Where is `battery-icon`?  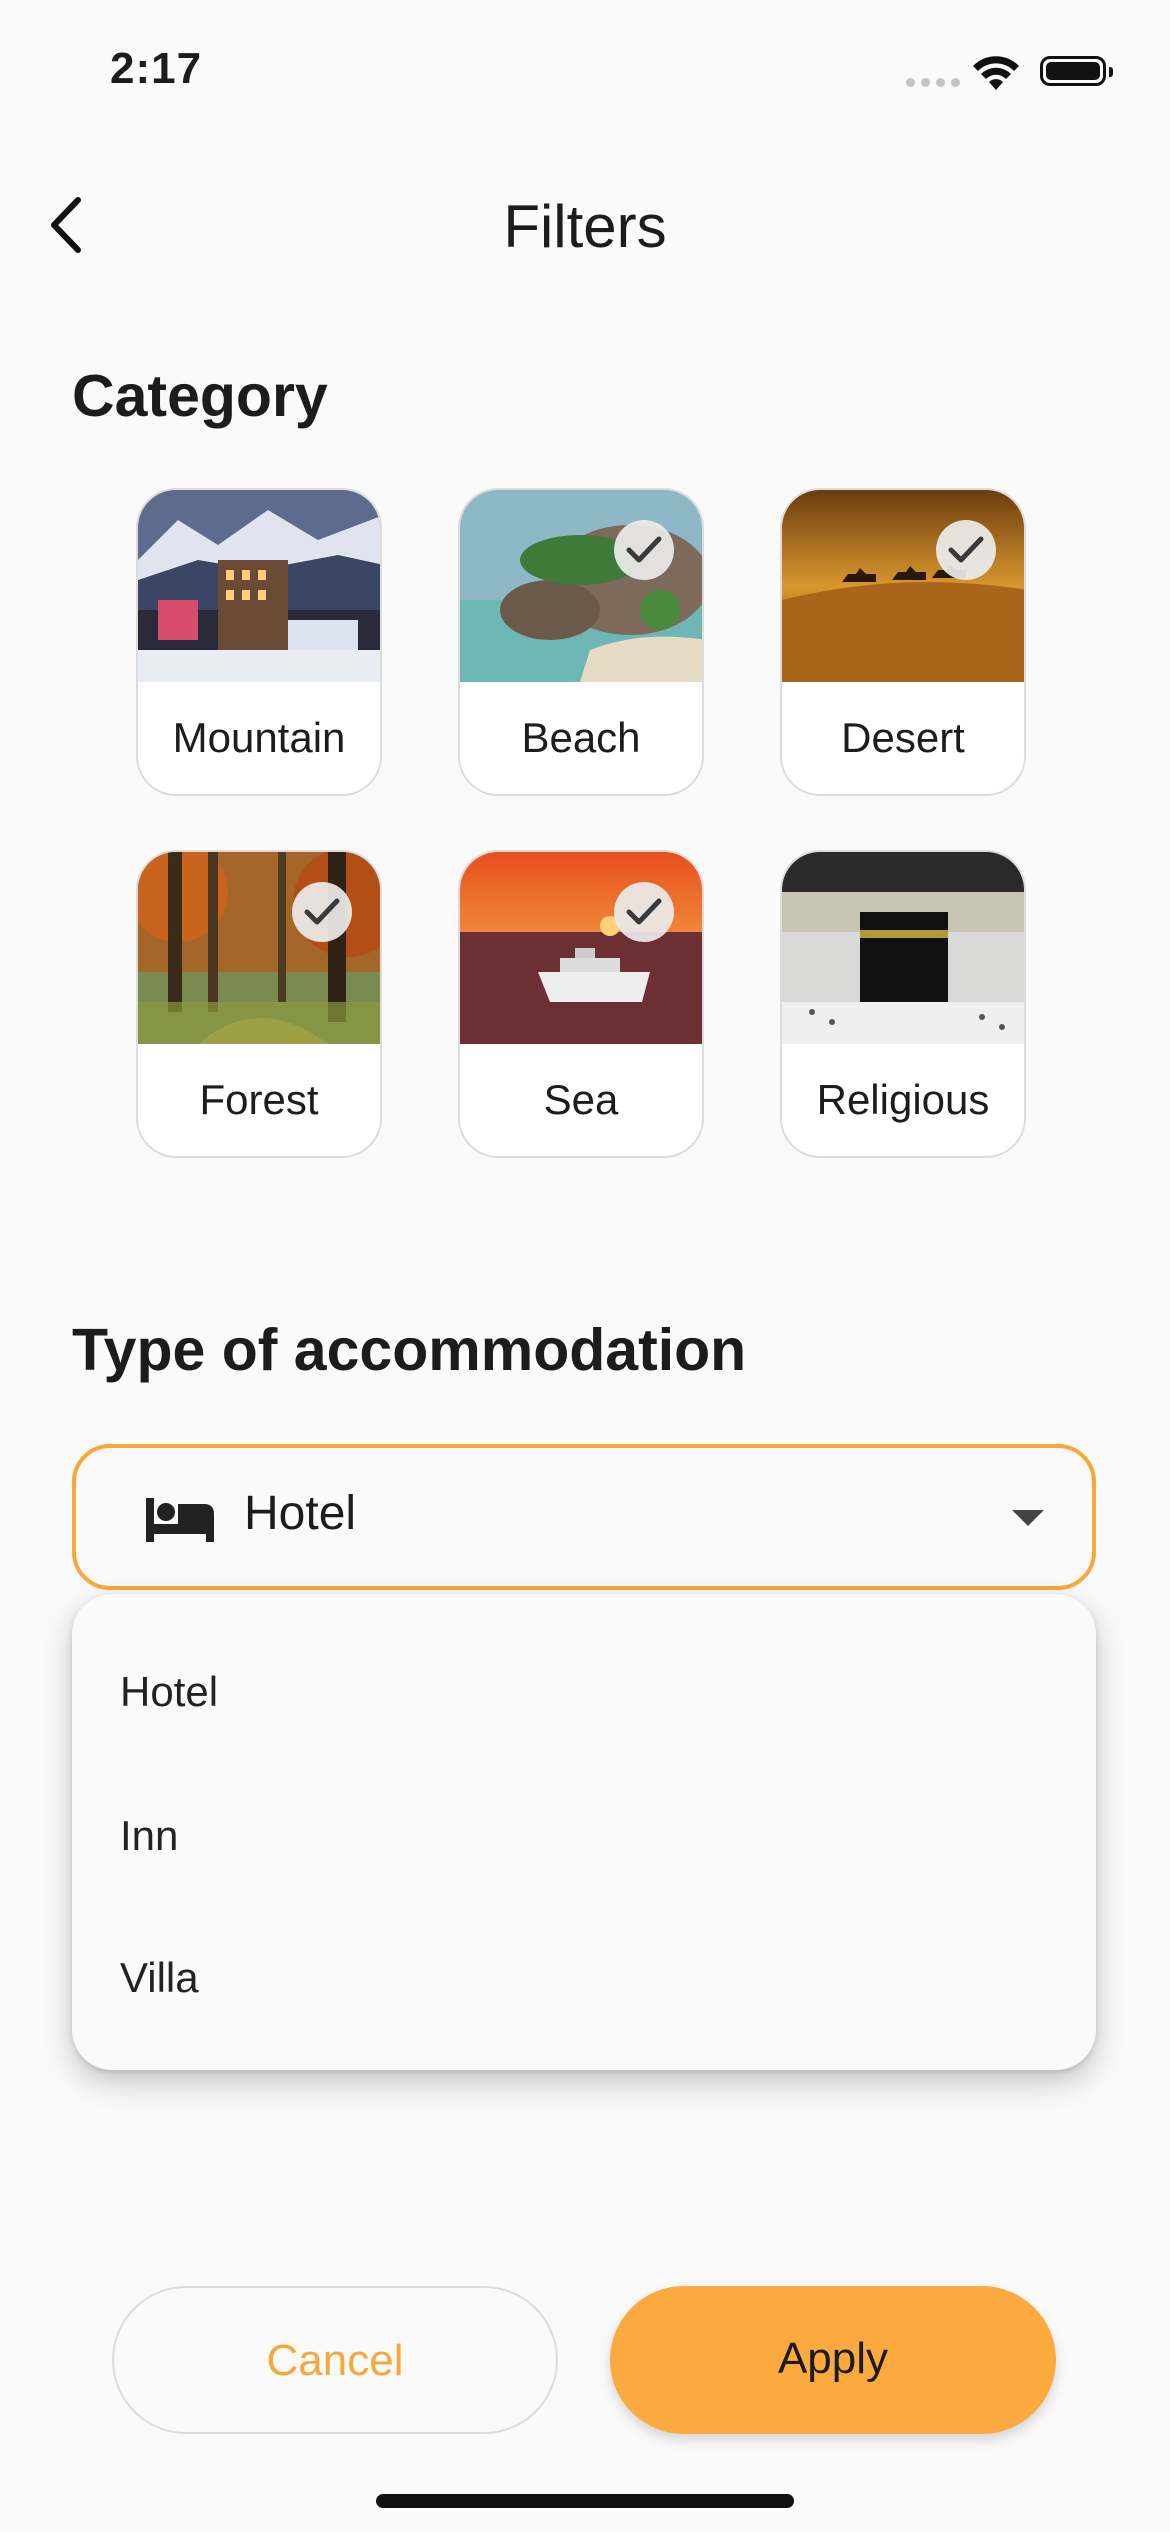
battery-icon is located at coordinates (1076, 71).